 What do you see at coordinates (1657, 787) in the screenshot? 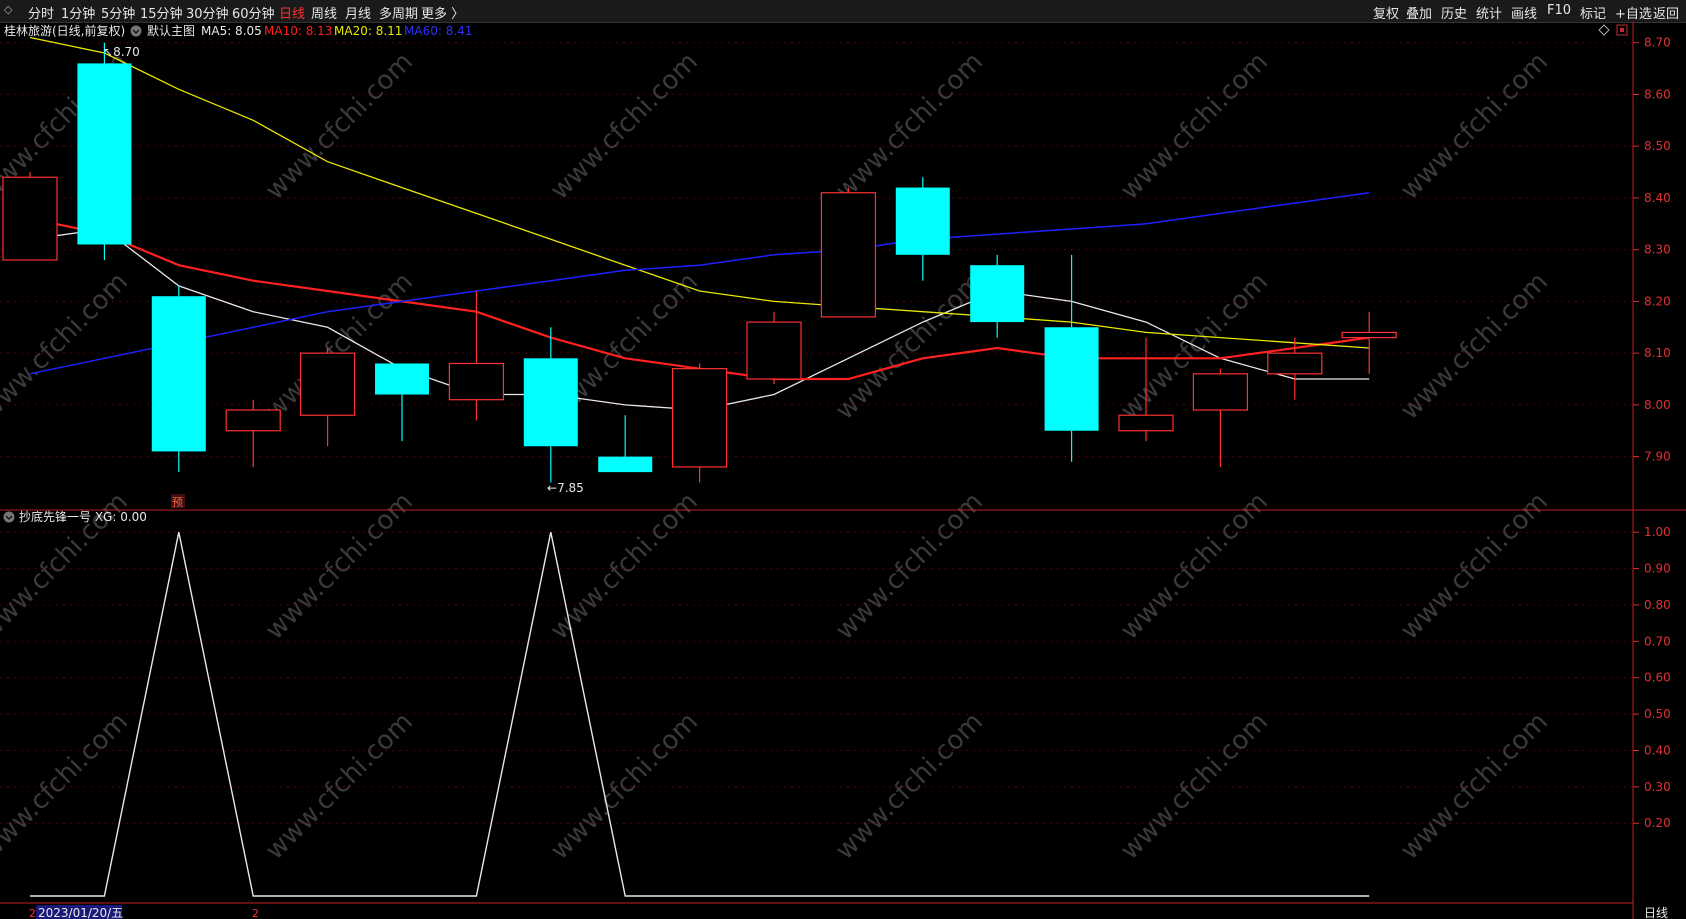
I see `sub-tick-label: 0.30` at bounding box center [1657, 787].